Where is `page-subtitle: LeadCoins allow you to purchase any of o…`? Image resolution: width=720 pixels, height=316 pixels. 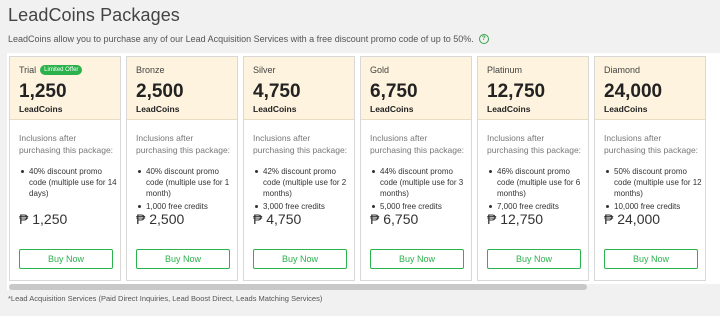
page-subtitle: LeadCoins allow you to purchase any of o… is located at coordinates (248, 39).